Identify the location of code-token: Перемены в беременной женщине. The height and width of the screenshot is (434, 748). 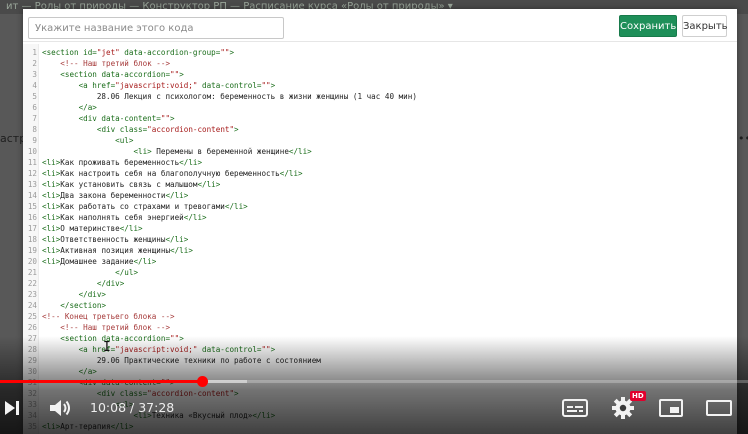
(220, 151).